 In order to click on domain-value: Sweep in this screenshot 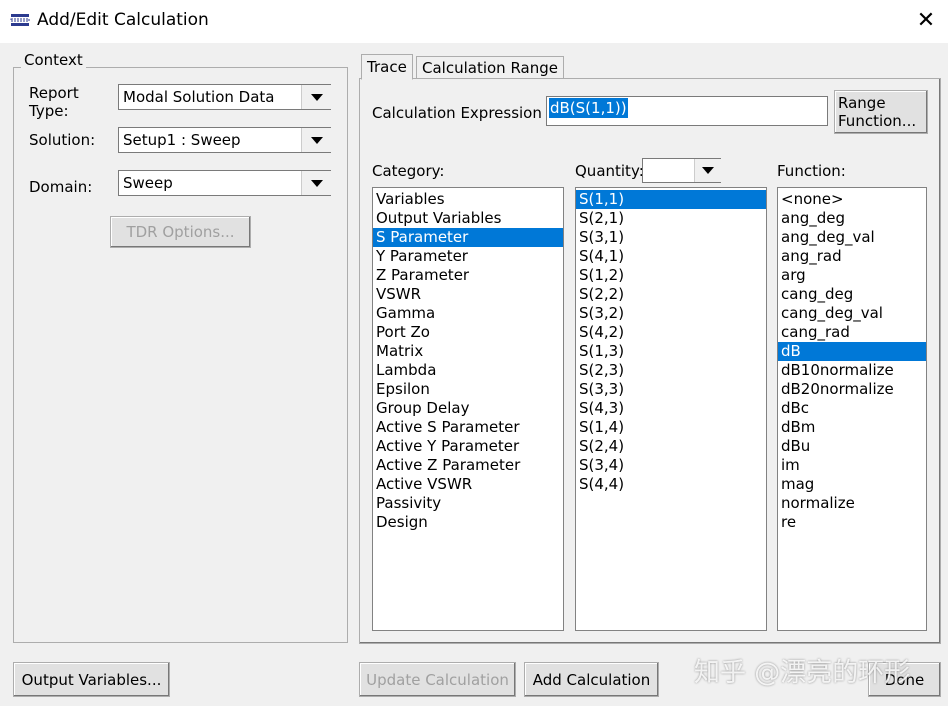, I will do `click(148, 183)`.